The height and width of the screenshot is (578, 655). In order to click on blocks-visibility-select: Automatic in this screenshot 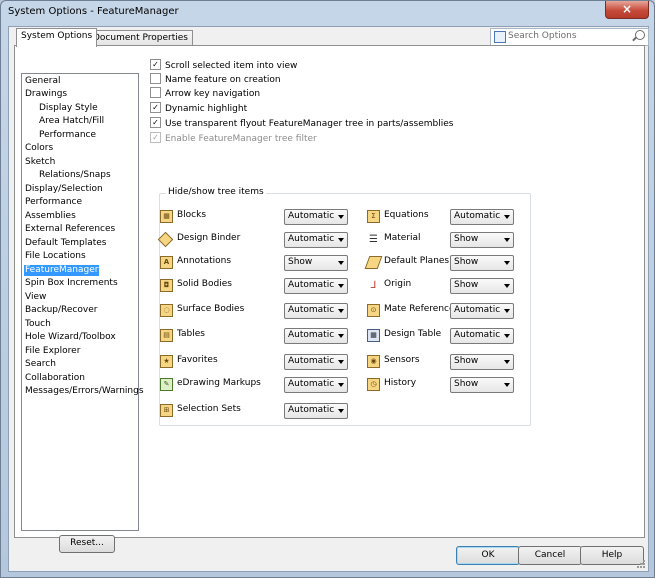, I will do `click(316, 217)`.